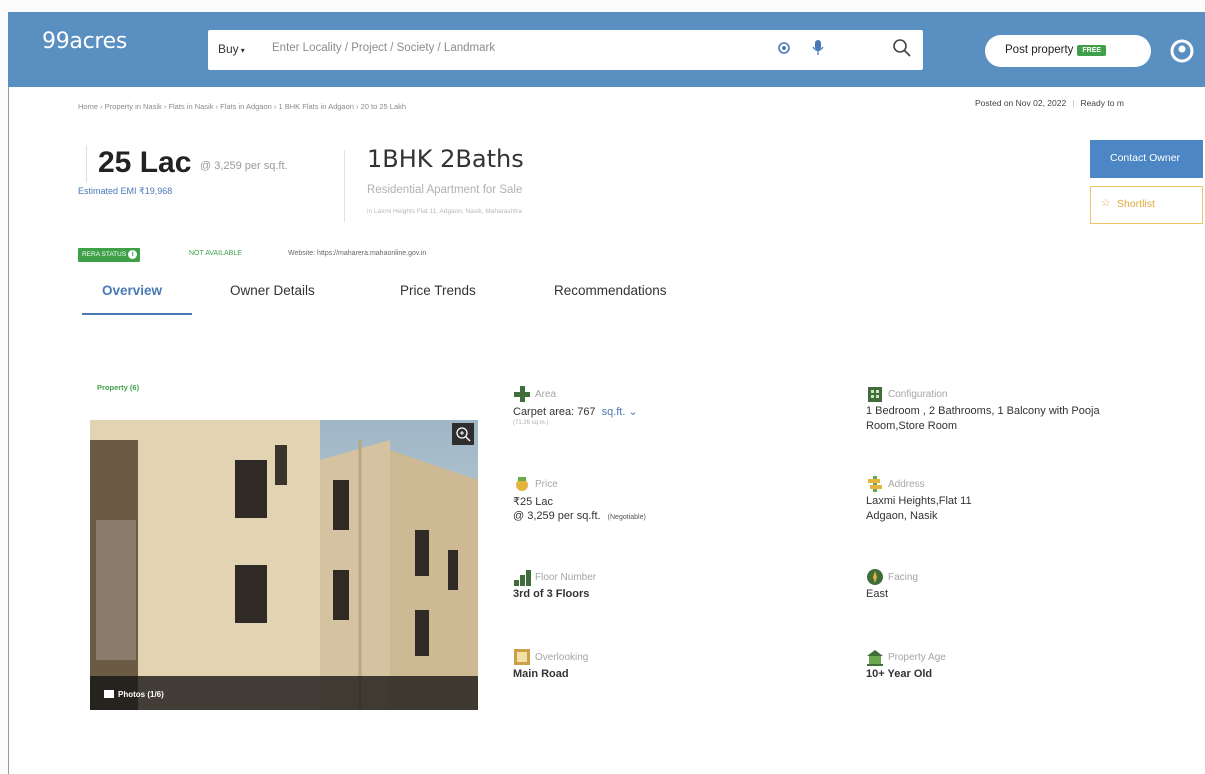 Image resolution: width=1205 pixels, height=774 pixels. What do you see at coordinates (663, 673) in the screenshot?
I see `feature-overlooking: Overlooking Main Road` at bounding box center [663, 673].